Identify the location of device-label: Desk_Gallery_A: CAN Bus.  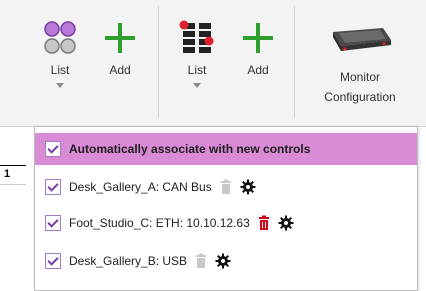
(140, 187).